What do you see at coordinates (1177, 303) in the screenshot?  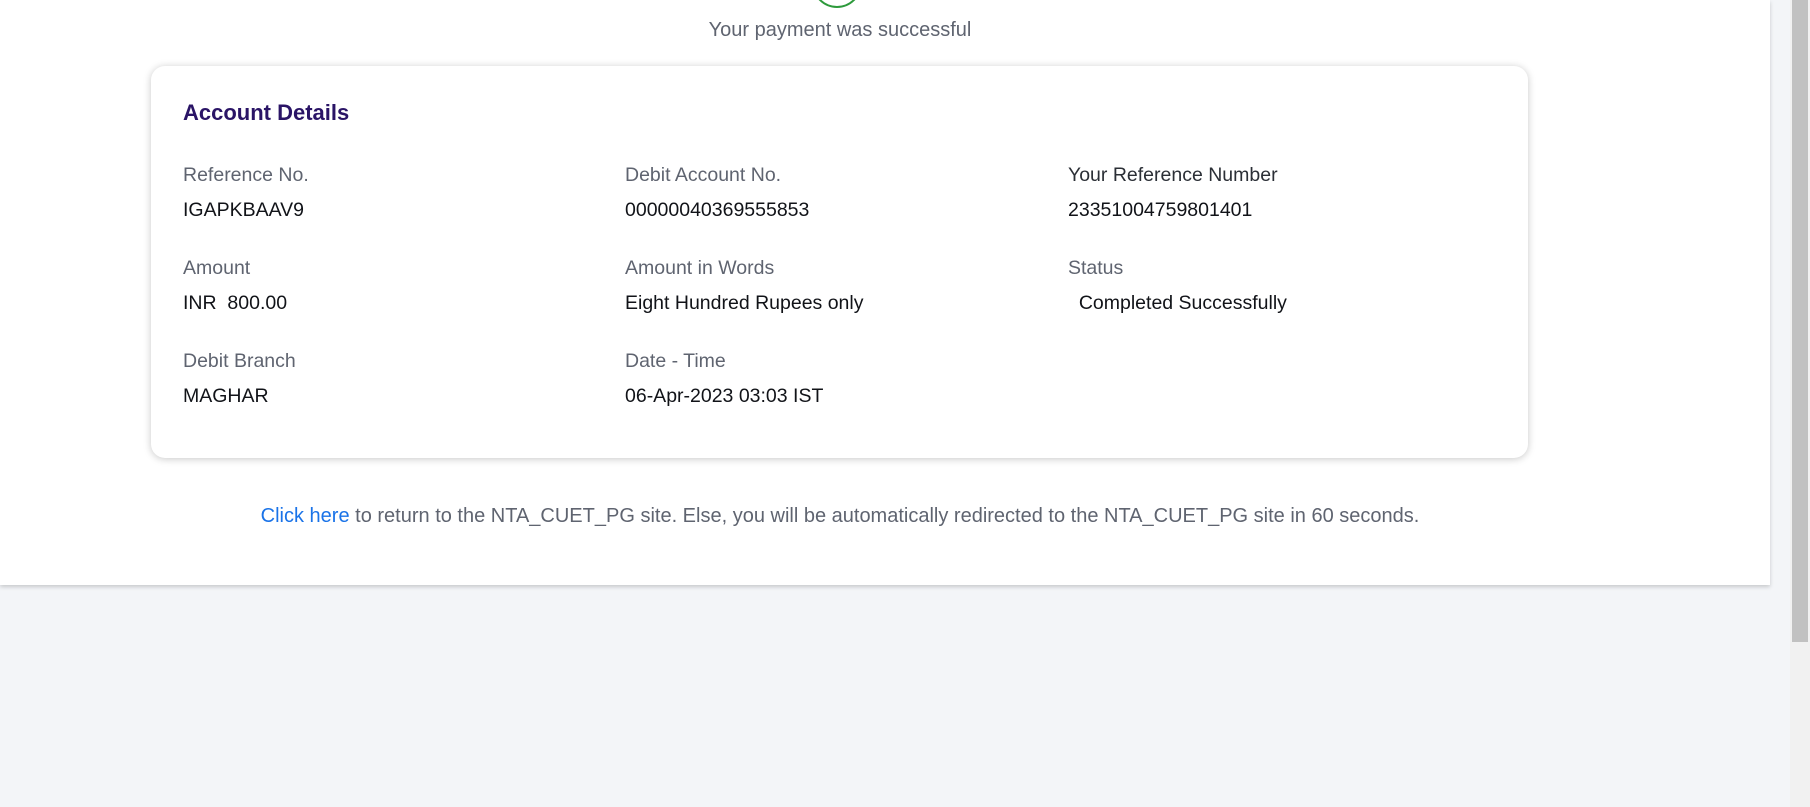 I see `status-value: Completed Successfully` at bounding box center [1177, 303].